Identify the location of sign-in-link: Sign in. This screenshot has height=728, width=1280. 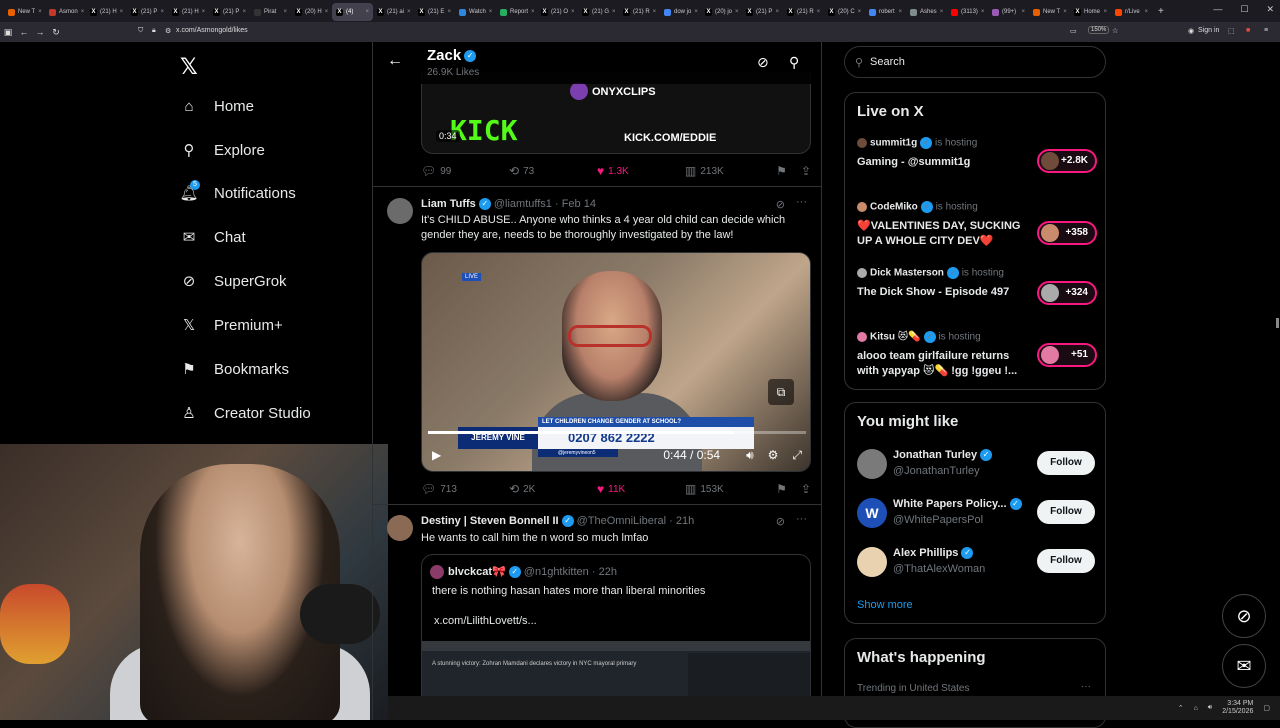
(1208, 30).